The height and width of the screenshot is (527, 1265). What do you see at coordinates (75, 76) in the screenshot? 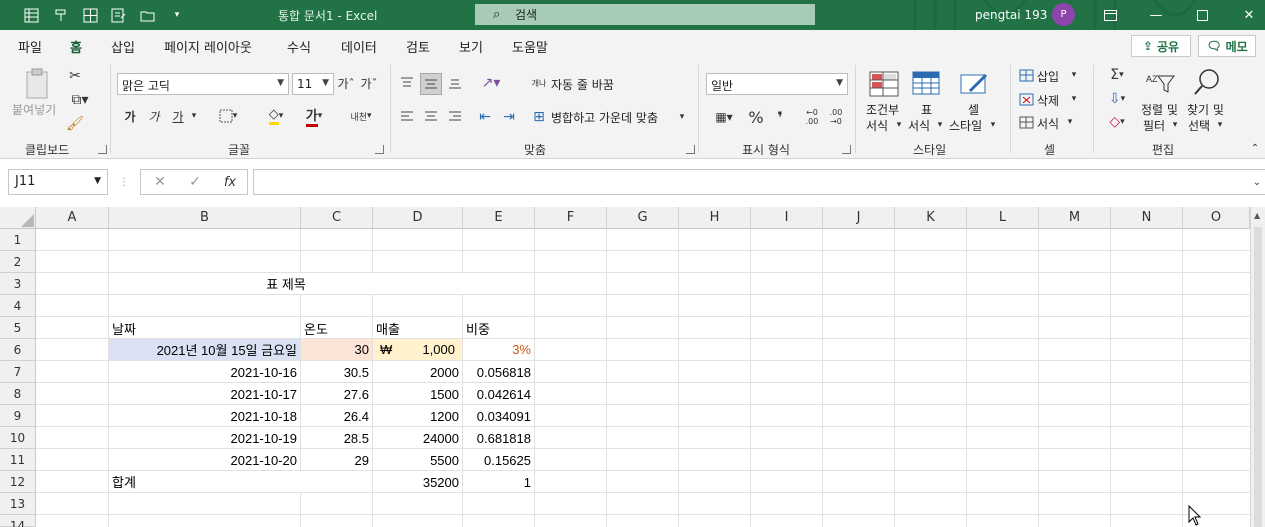
I see `cut-icon: ✂` at bounding box center [75, 76].